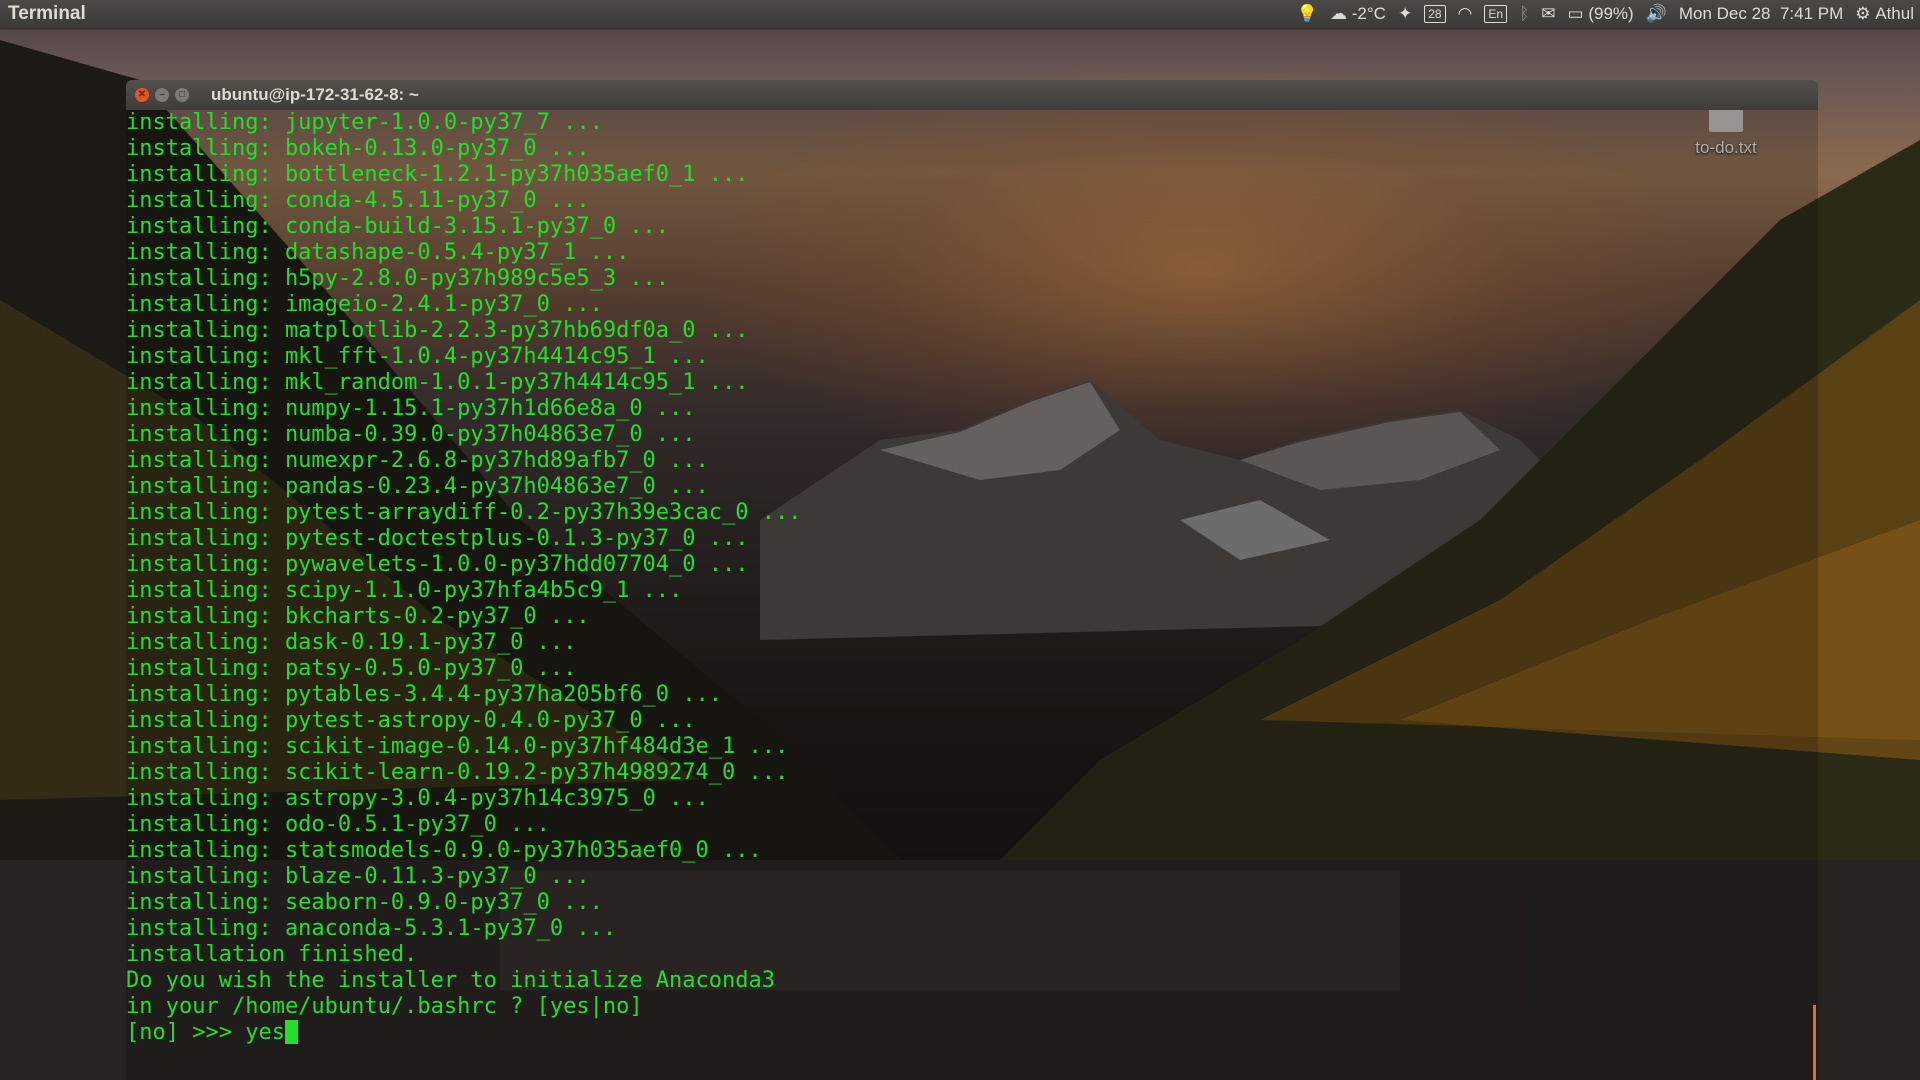 Image resolution: width=1920 pixels, height=1080 pixels. Describe the element at coordinates (47, 13) in the screenshot. I see `app-name: Terminal` at that location.